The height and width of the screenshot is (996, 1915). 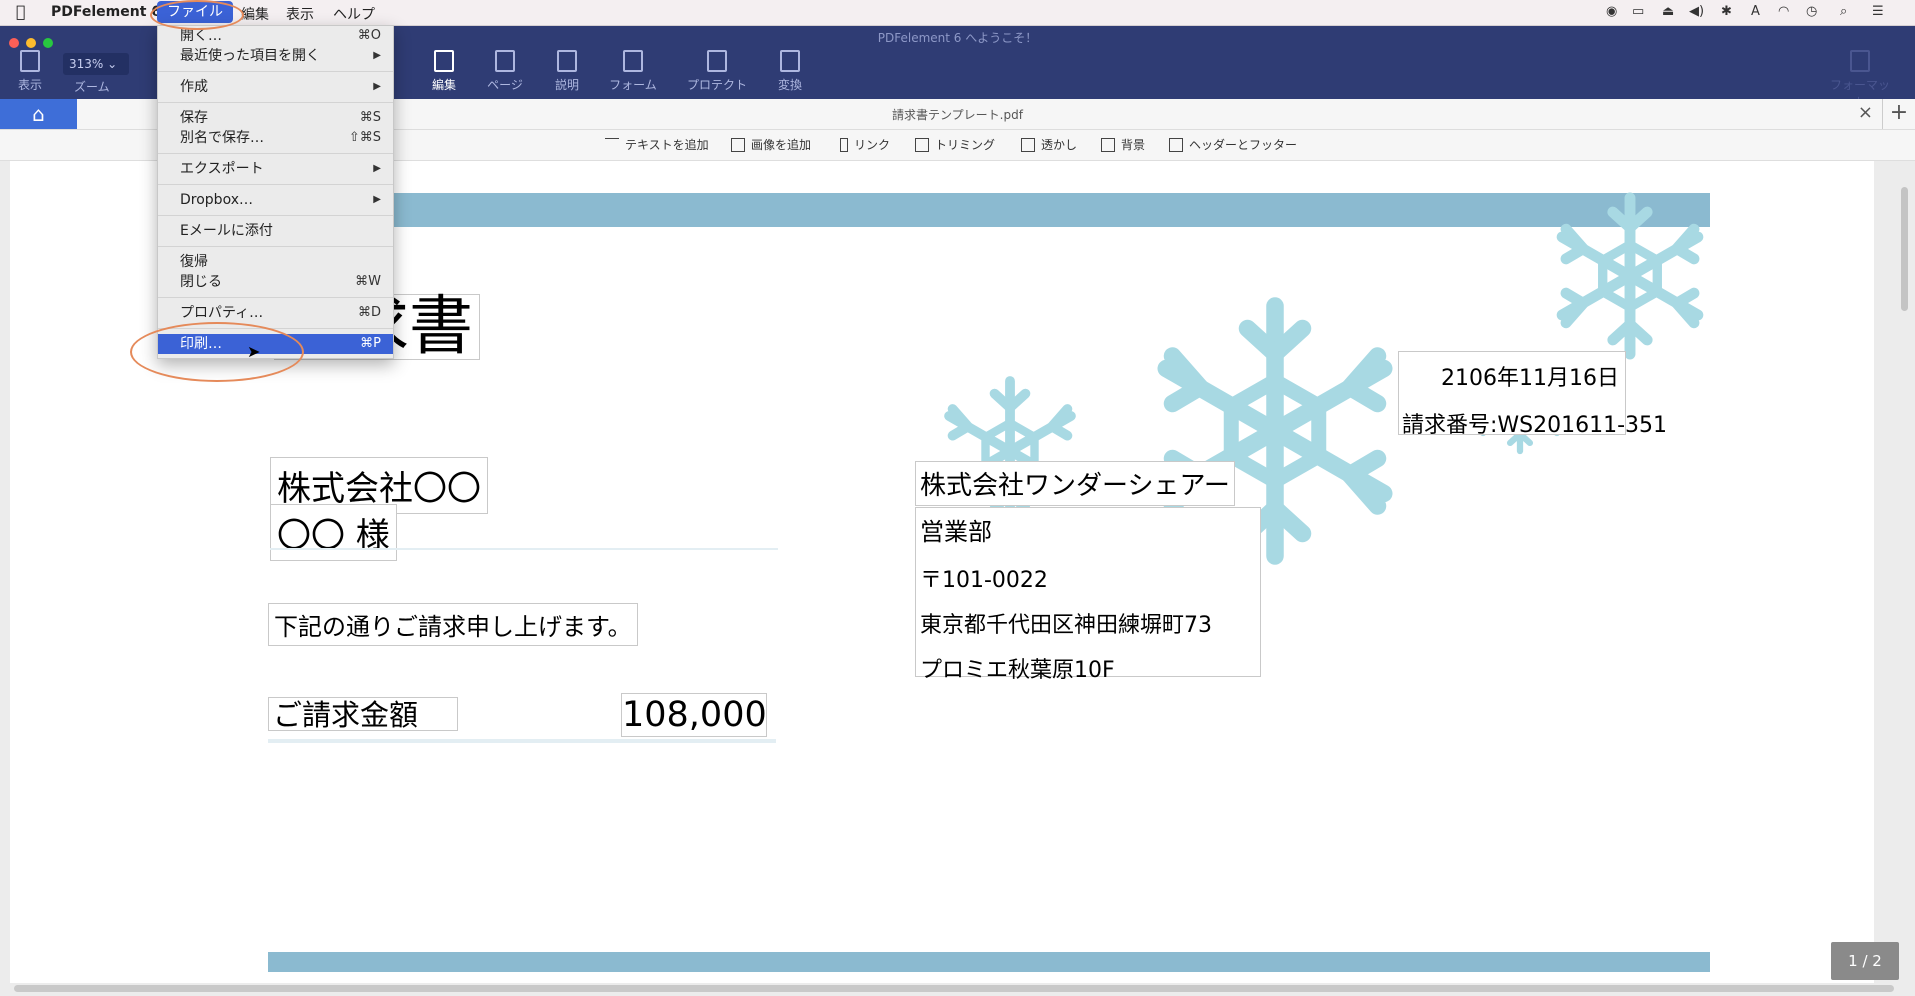 I want to click on date-box: 2106年11月16日 請求番号:WS201611-351, so click(x=1532, y=394).